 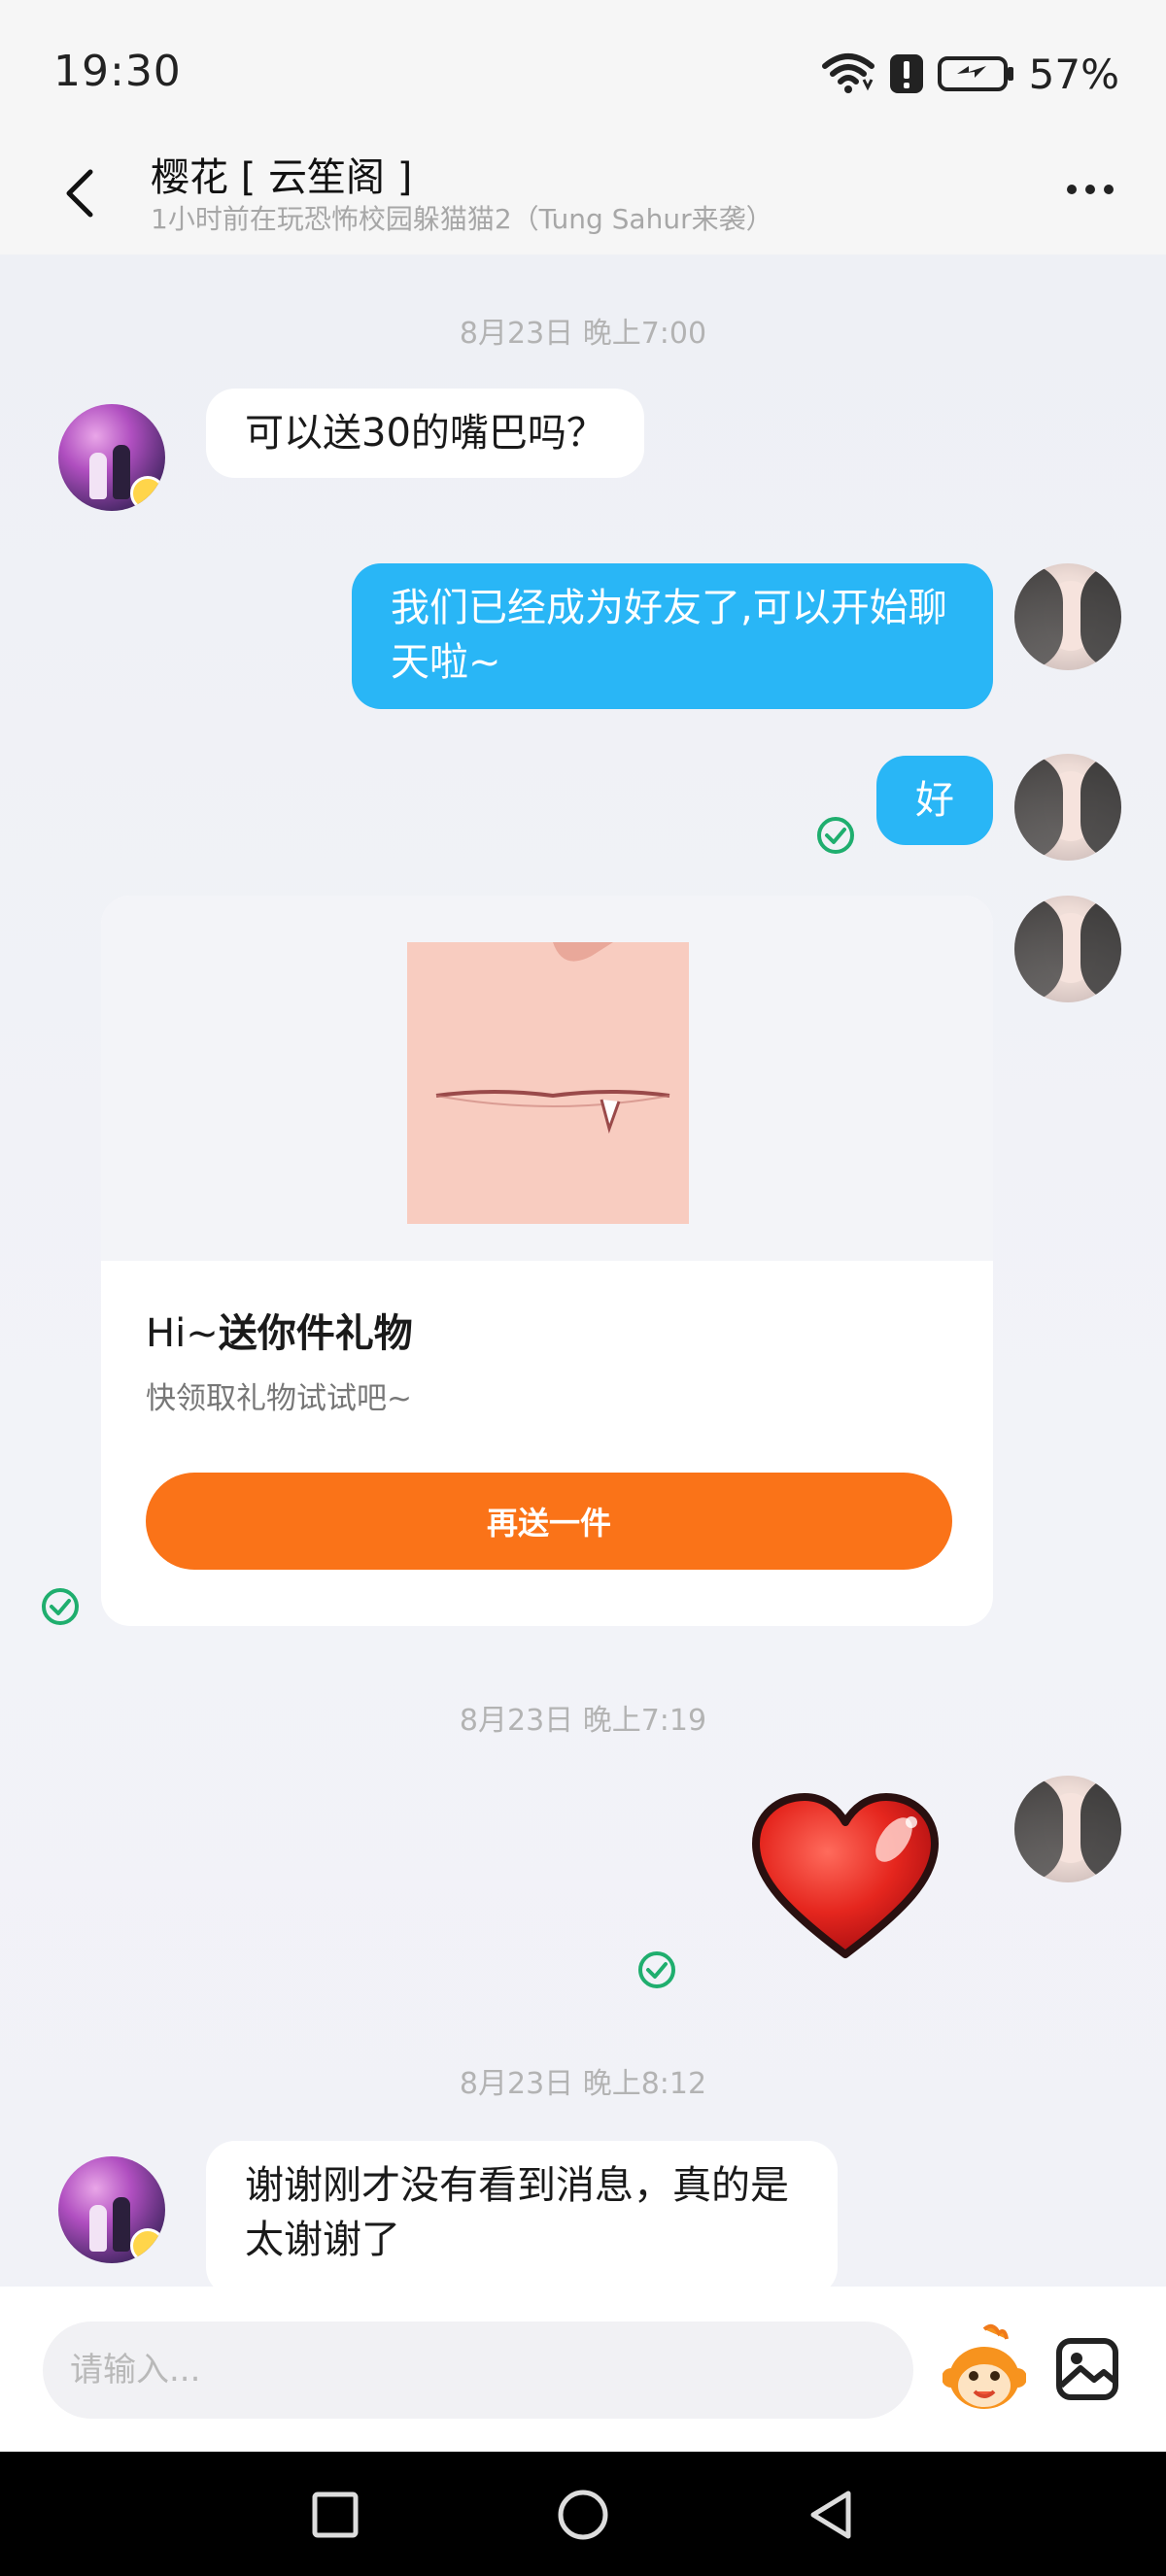 I want to click on contact-status: 1小时前在玩恐怖校园躲猫猫2（Tung Sahur来袭）, so click(x=462, y=219).